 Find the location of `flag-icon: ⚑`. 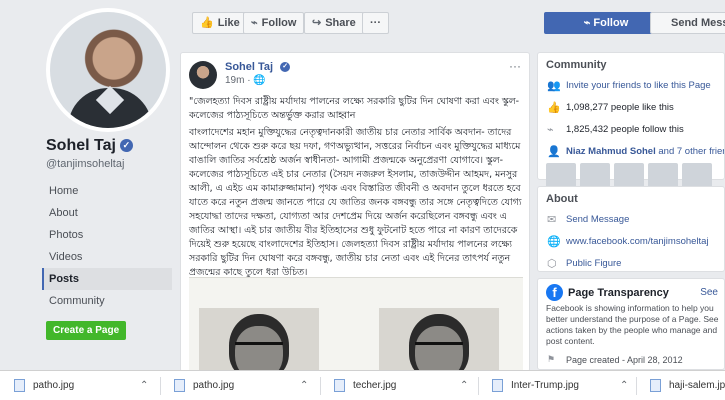

flag-icon: ⚑ is located at coordinates (551, 359).